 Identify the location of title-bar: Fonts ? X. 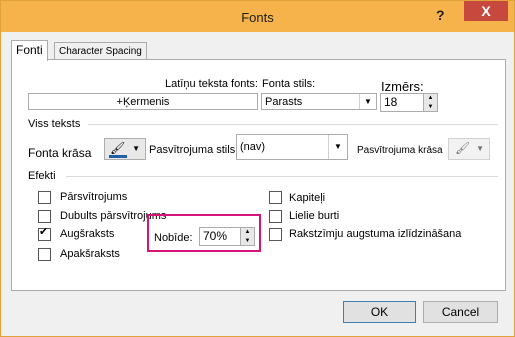
(257, 16).